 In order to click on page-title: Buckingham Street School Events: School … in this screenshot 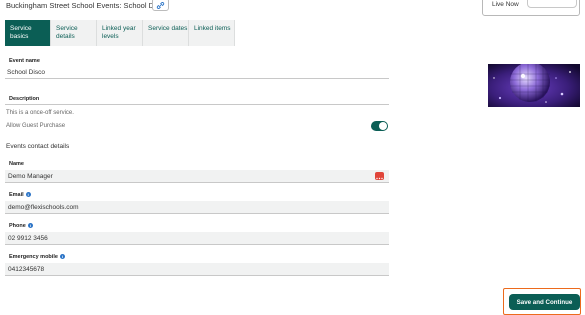, I will do `click(87, 5)`.